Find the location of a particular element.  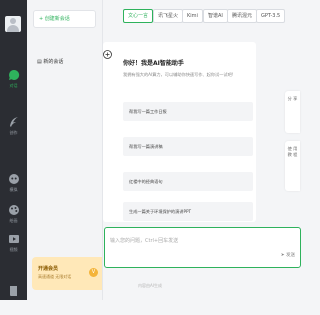

bot-icon is located at coordinates (14, 179).